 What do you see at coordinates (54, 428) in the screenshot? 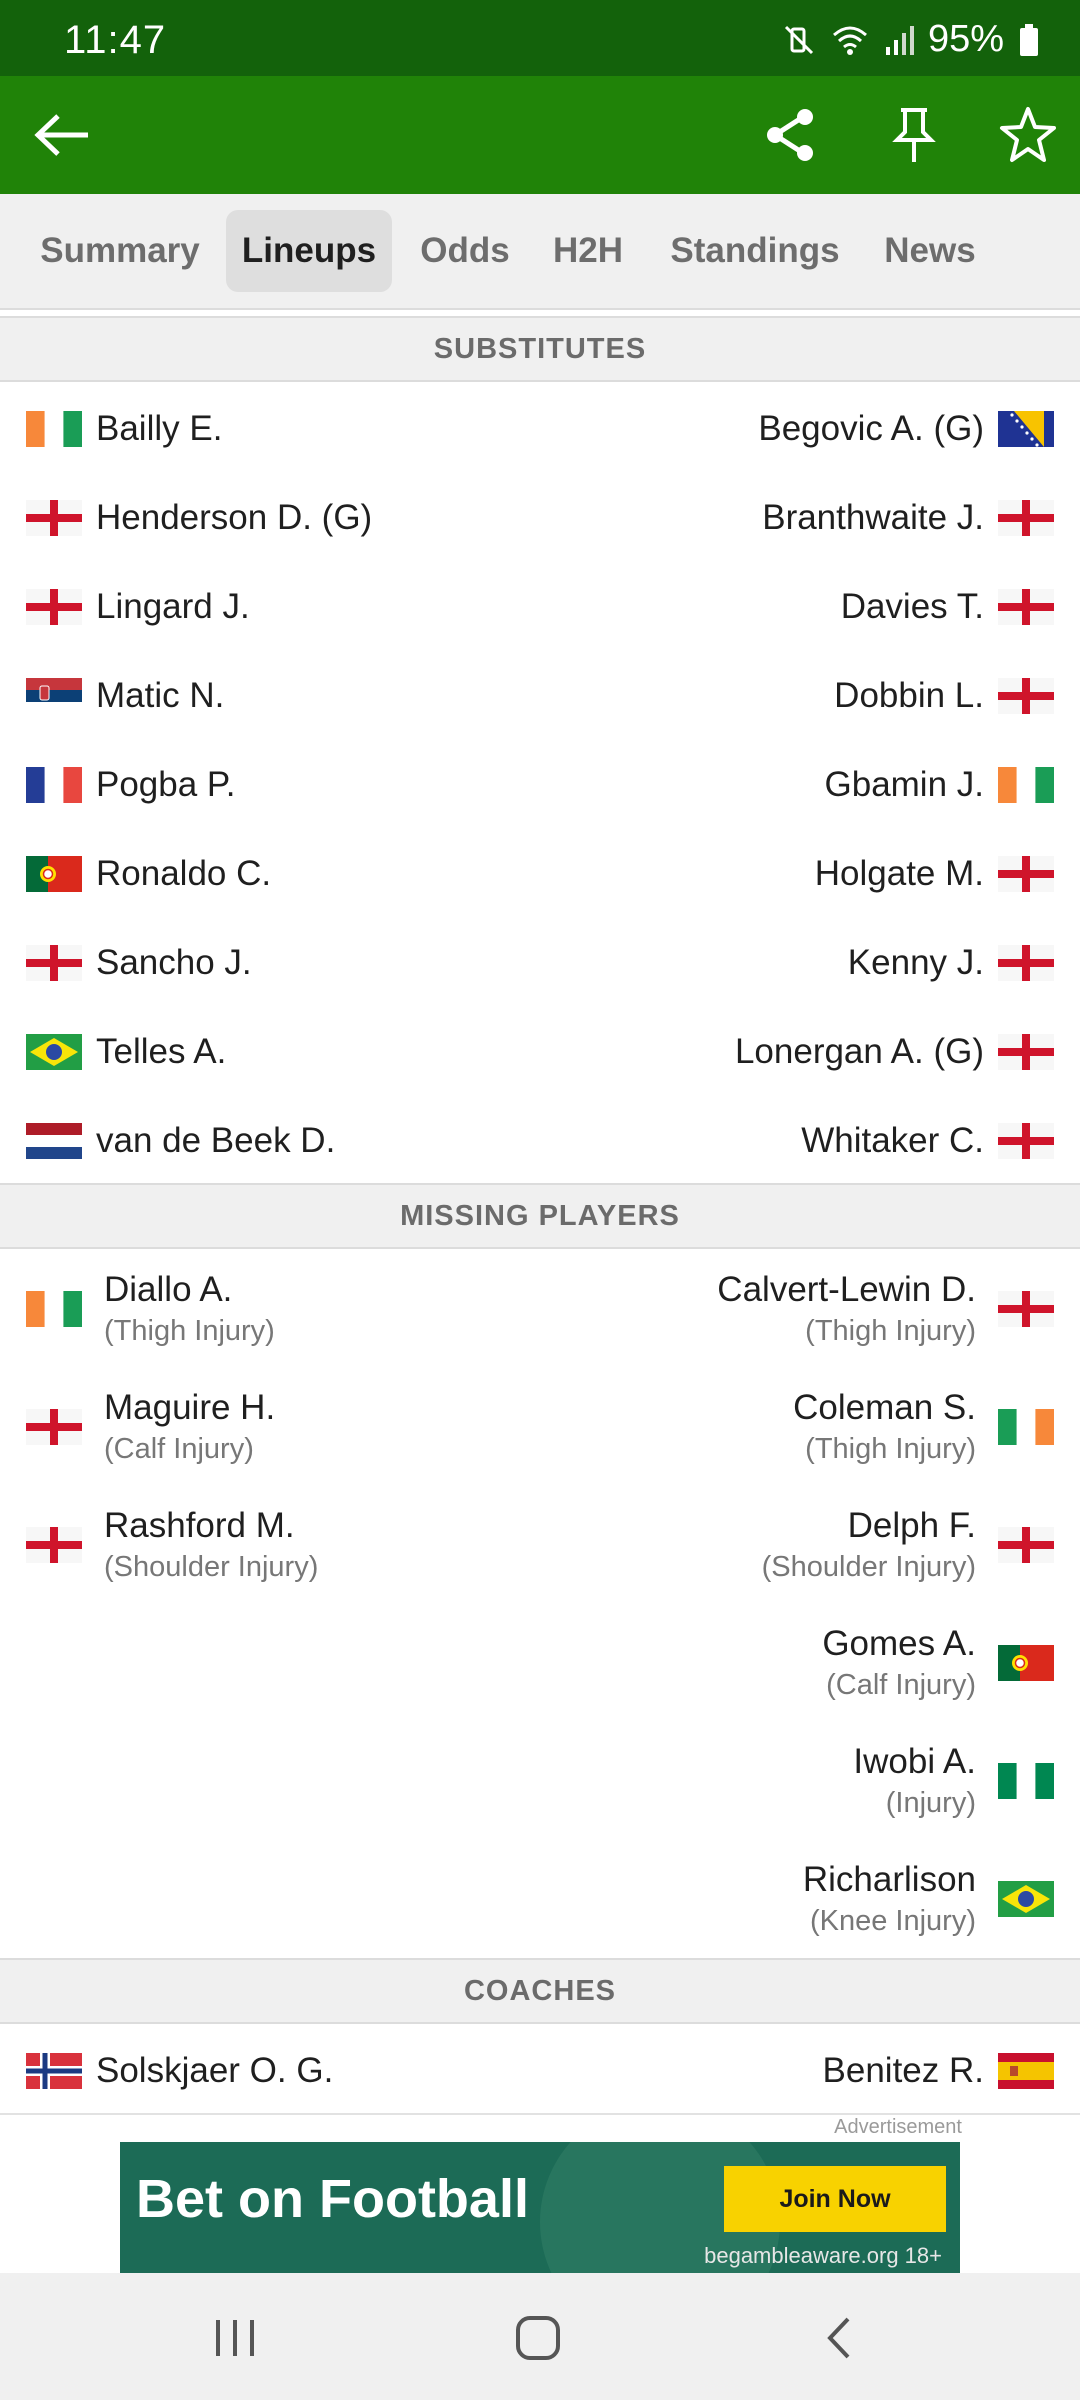
I see `flag-ivory-coast-icon` at bounding box center [54, 428].